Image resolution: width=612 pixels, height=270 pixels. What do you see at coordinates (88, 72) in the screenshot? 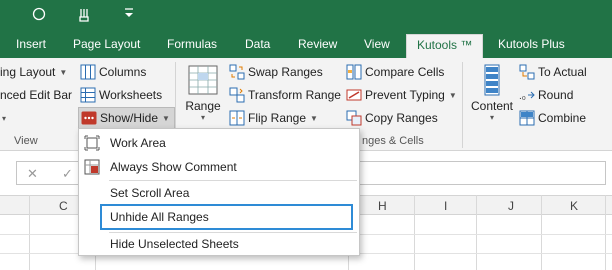
I see `columns-icon` at bounding box center [88, 72].